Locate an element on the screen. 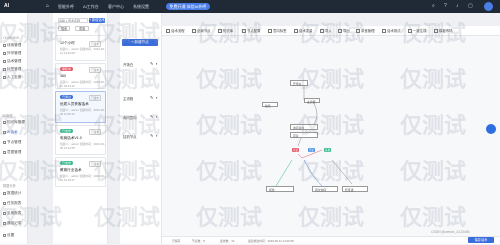  search-icon: ⌕ is located at coordinates (433, 6).